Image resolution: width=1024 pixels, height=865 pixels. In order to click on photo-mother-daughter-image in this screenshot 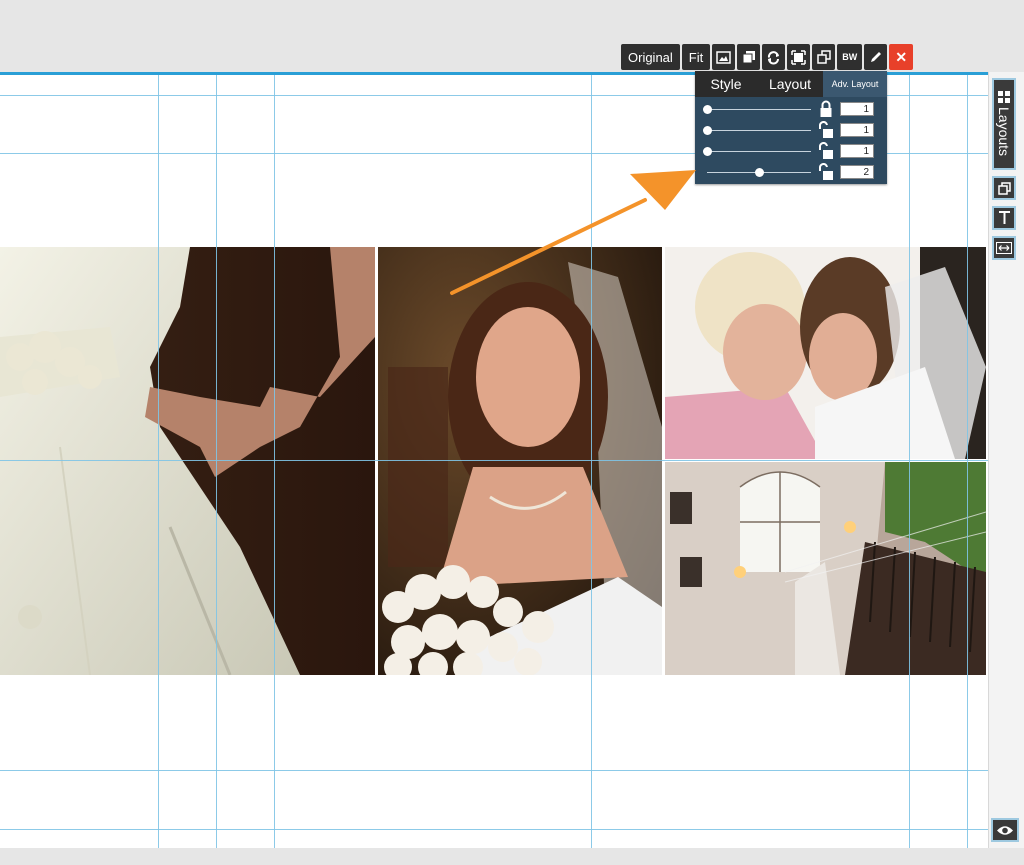, I will do `click(825, 353)`.